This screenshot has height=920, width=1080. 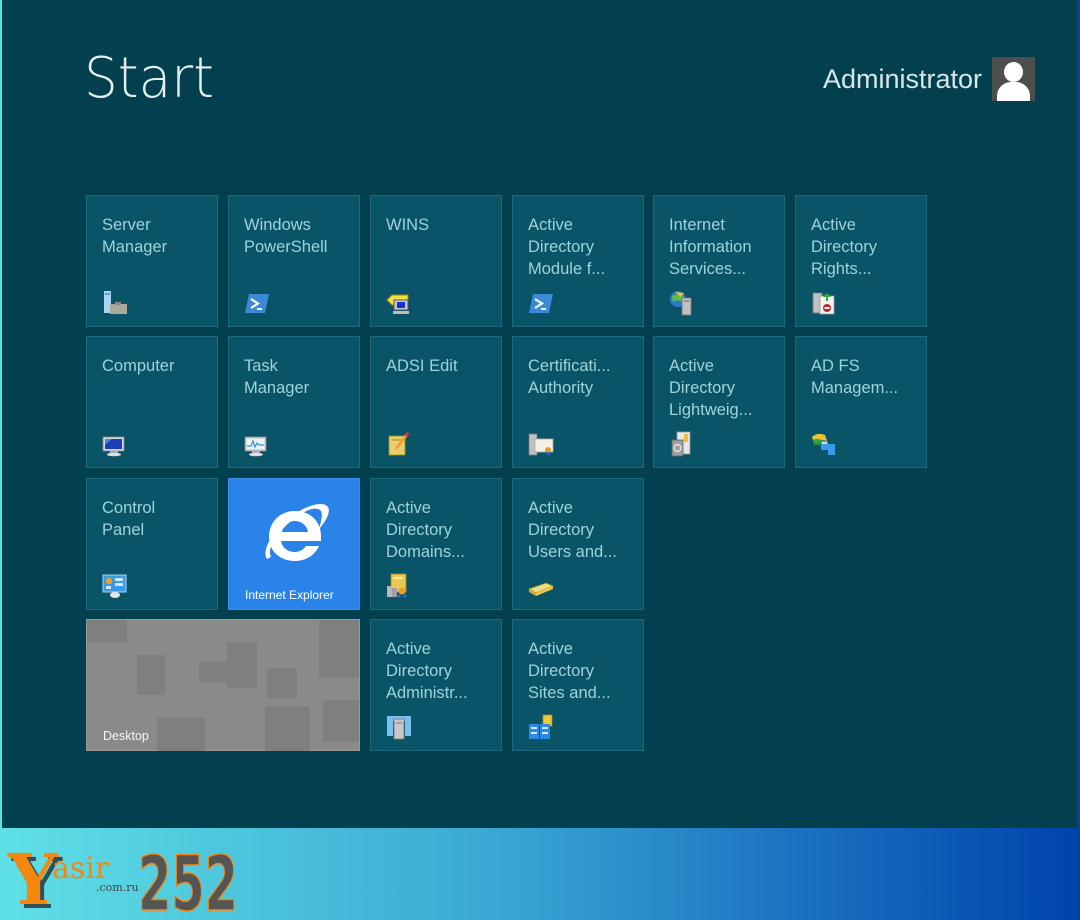 I want to click on domains-trusts-icon, so click(x=397, y=585).